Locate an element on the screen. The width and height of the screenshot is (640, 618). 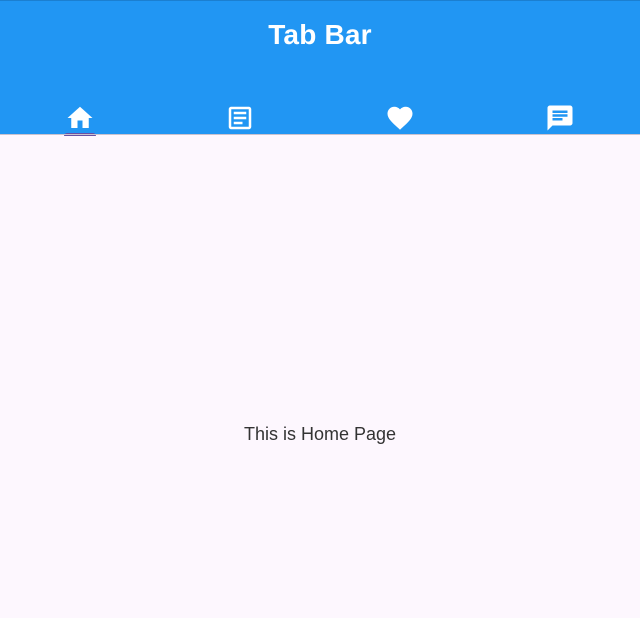
tab-article is located at coordinates (240, 114).